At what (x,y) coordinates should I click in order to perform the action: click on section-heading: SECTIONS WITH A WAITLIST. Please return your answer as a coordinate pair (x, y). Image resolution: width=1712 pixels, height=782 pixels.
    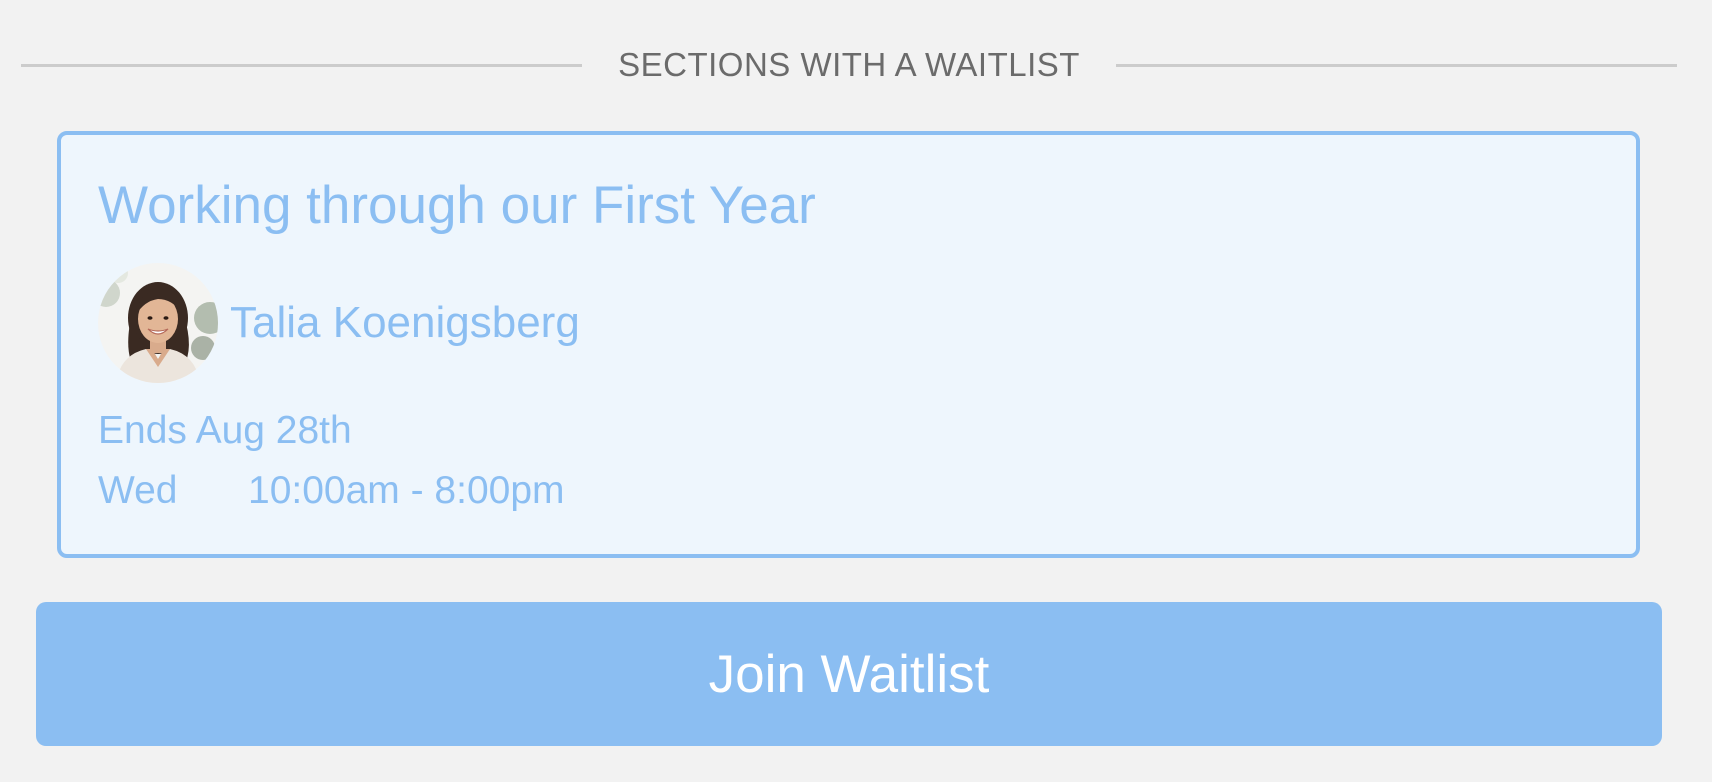
    Looking at the image, I should click on (849, 64).